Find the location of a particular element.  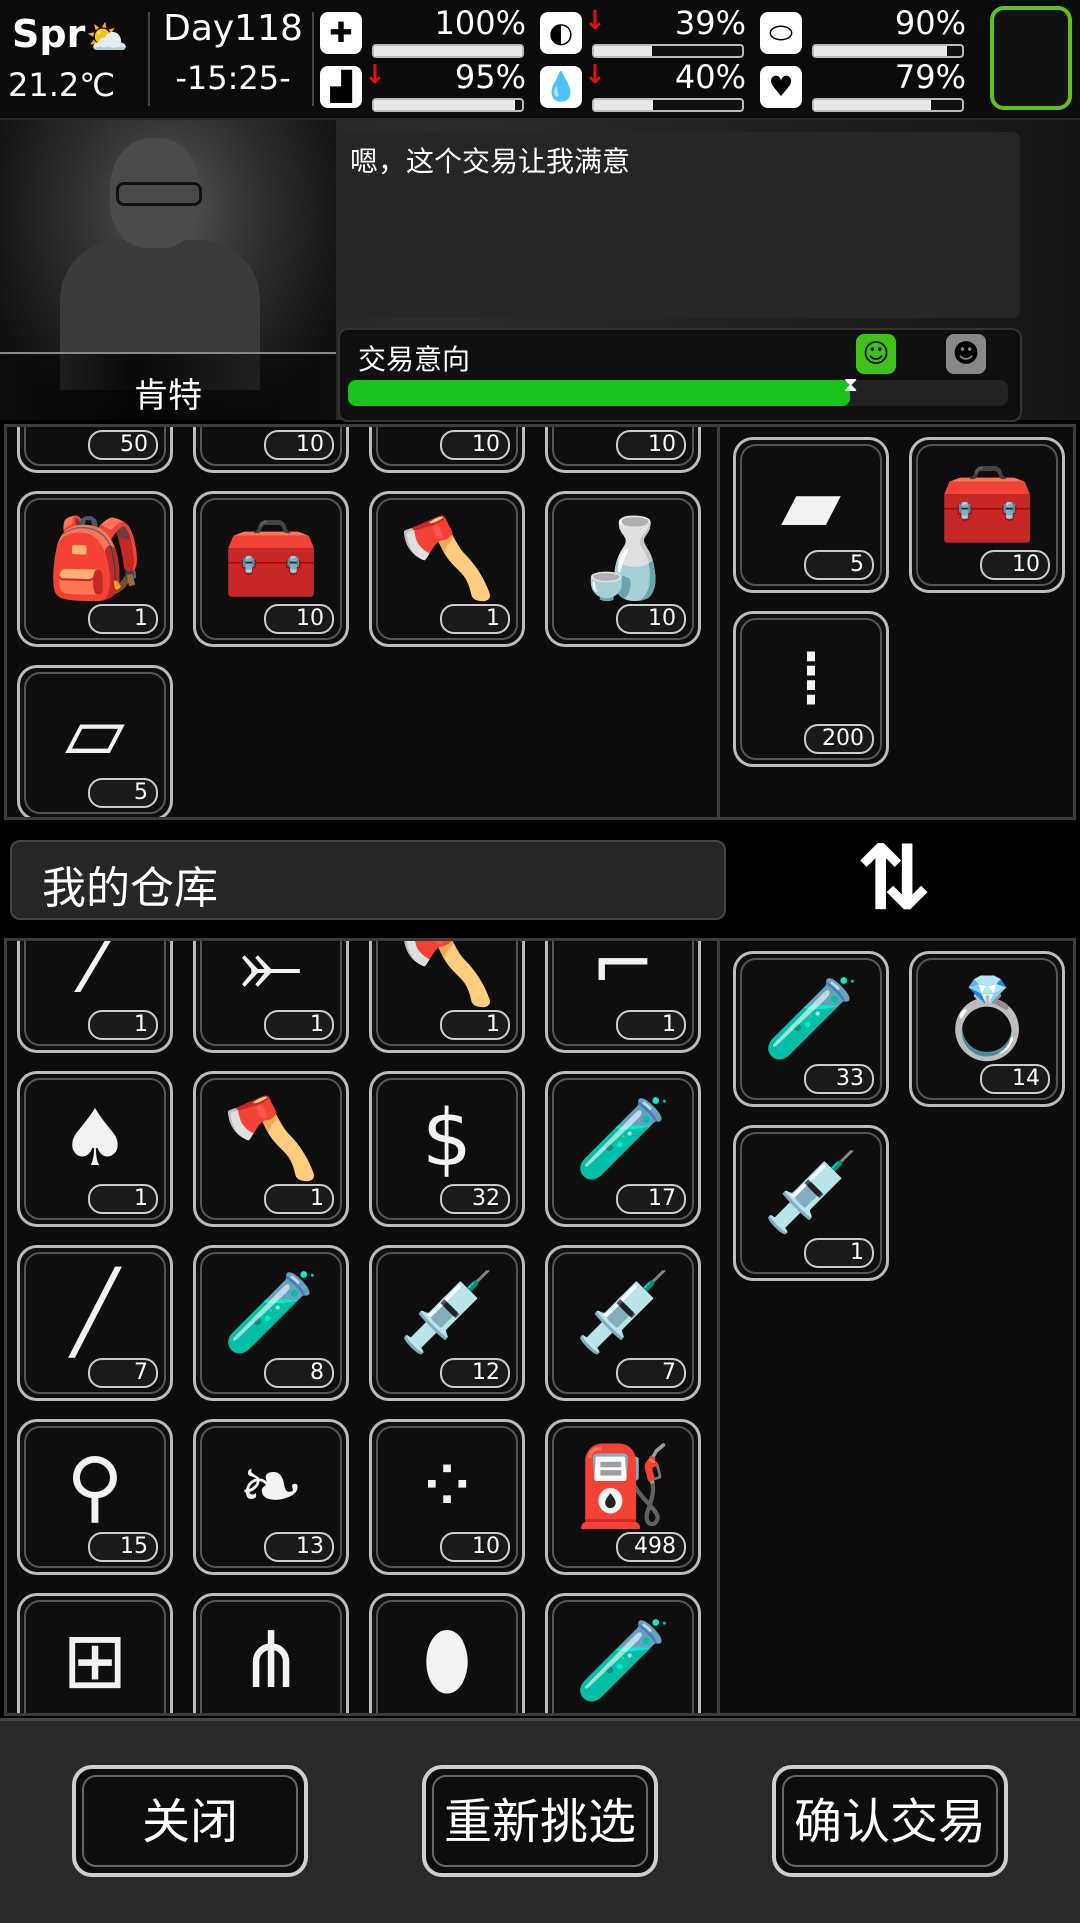

divider is located at coordinates (149, 59).